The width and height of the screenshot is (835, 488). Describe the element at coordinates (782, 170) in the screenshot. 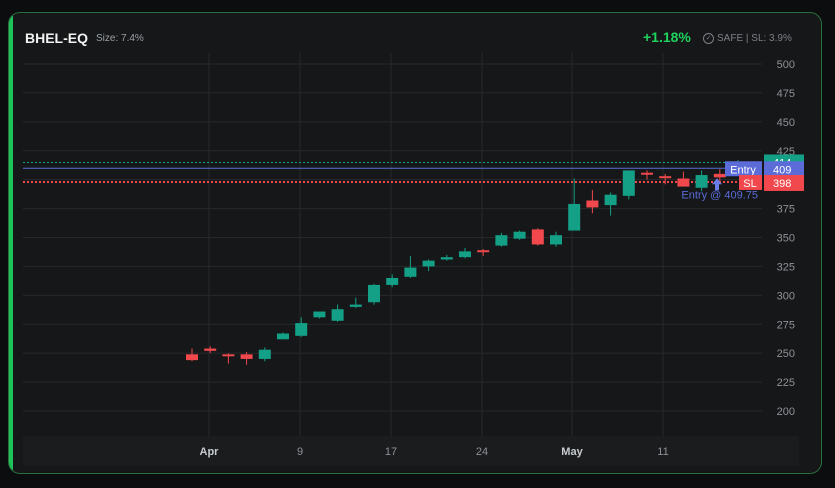

I see `entry-price-text: 409` at that location.